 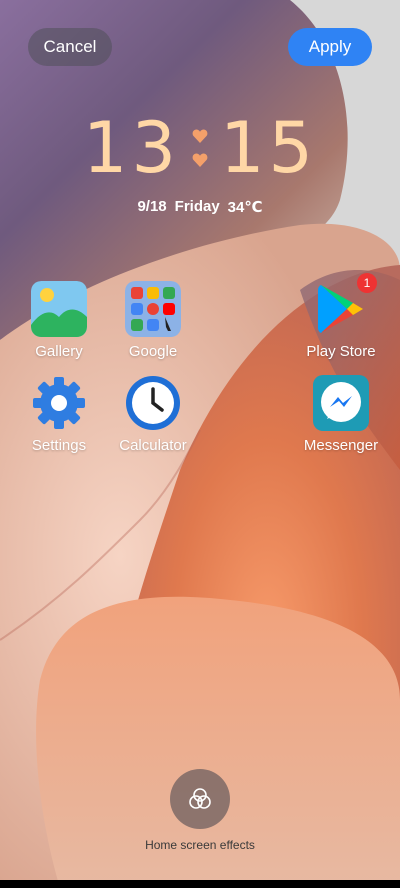 I want to click on app-label: Google, so click(x=153, y=351).